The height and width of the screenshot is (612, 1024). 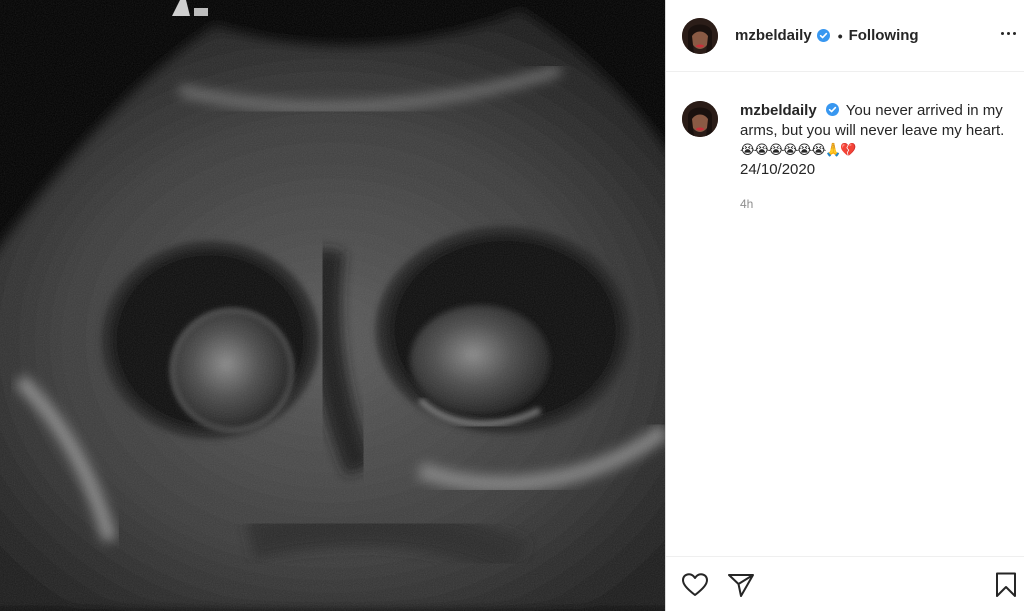 What do you see at coordinates (746, 204) in the screenshot?
I see `post-timestamp: 4h` at bounding box center [746, 204].